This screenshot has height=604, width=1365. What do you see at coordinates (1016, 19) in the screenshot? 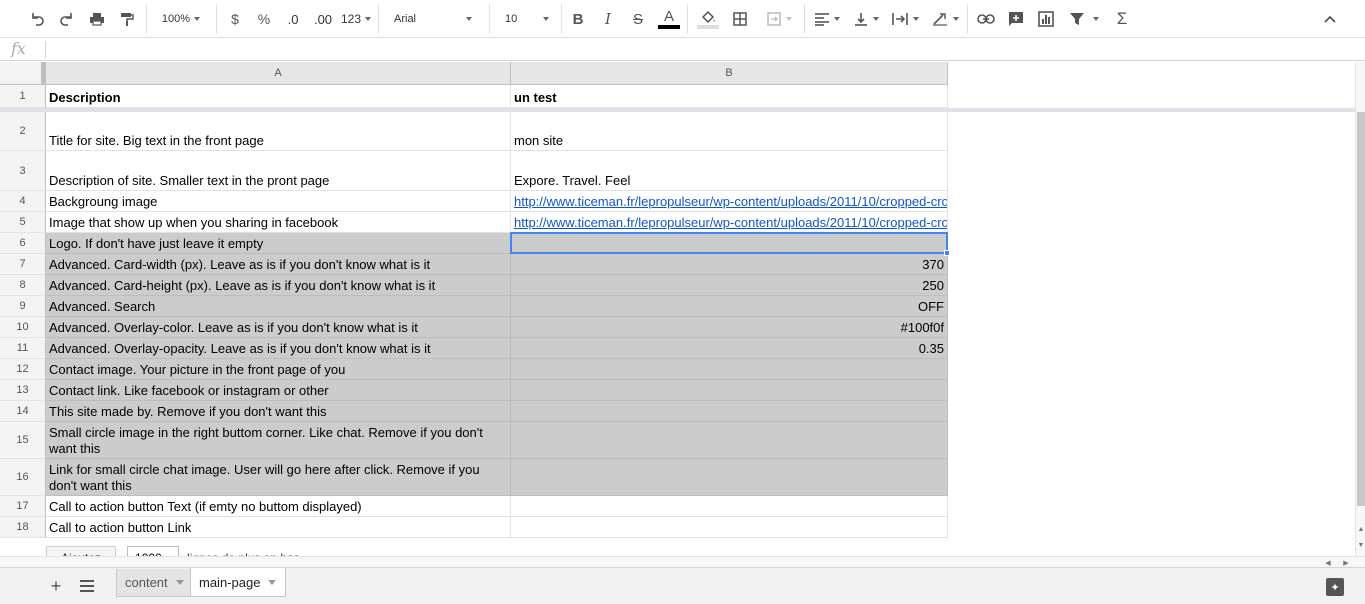
I see `insert-comment-icon` at bounding box center [1016, 19].